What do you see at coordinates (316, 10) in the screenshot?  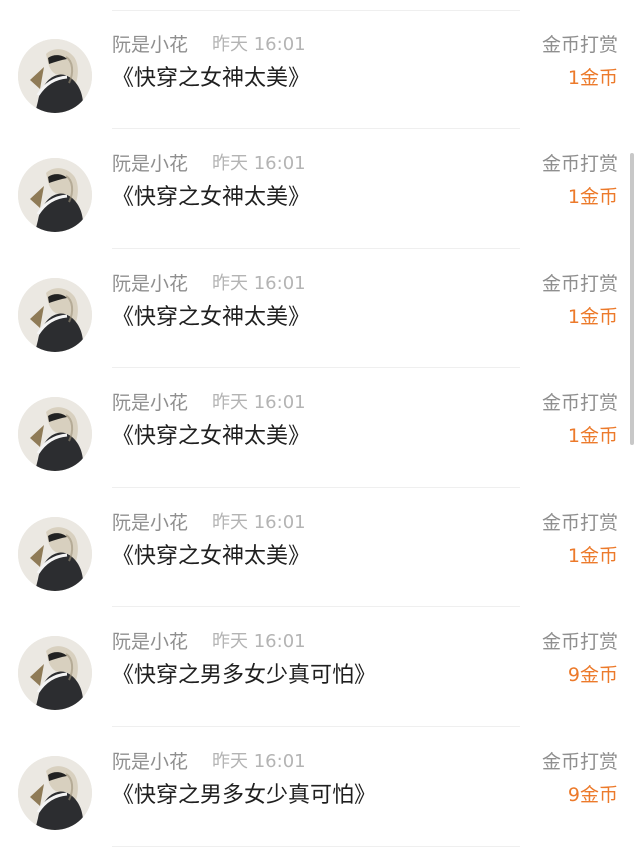 I see `top-divider` at bounding box center [316, 10].